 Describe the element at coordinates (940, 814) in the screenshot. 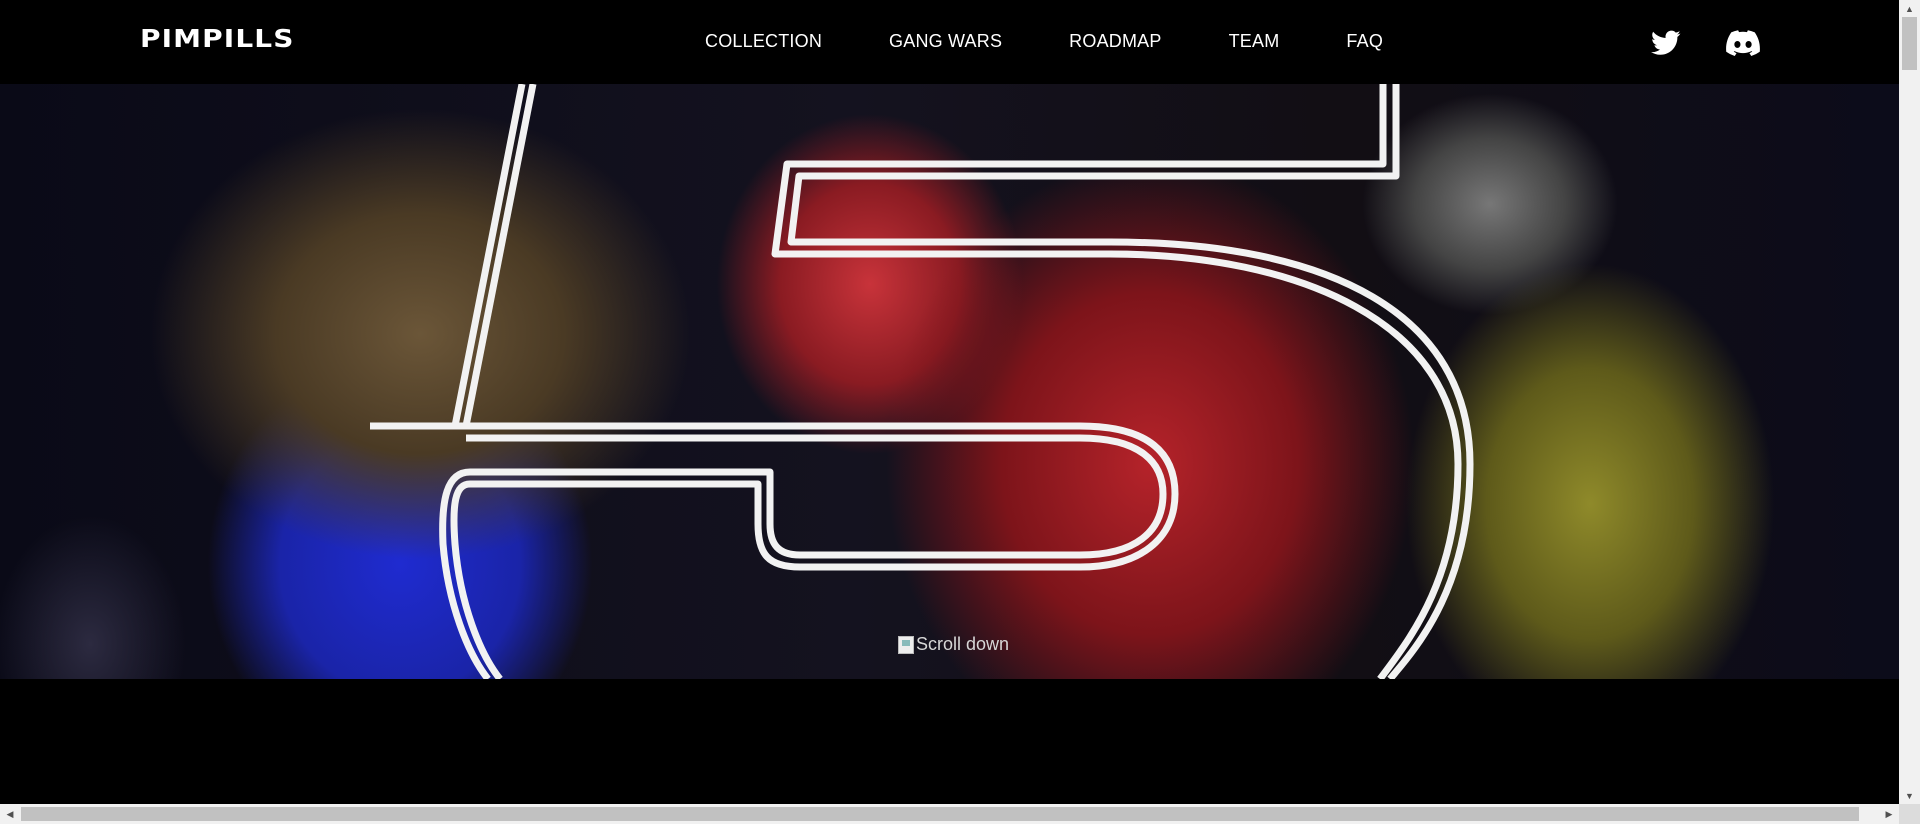

I see `horizontal-scrollbar-thumb` at that location.